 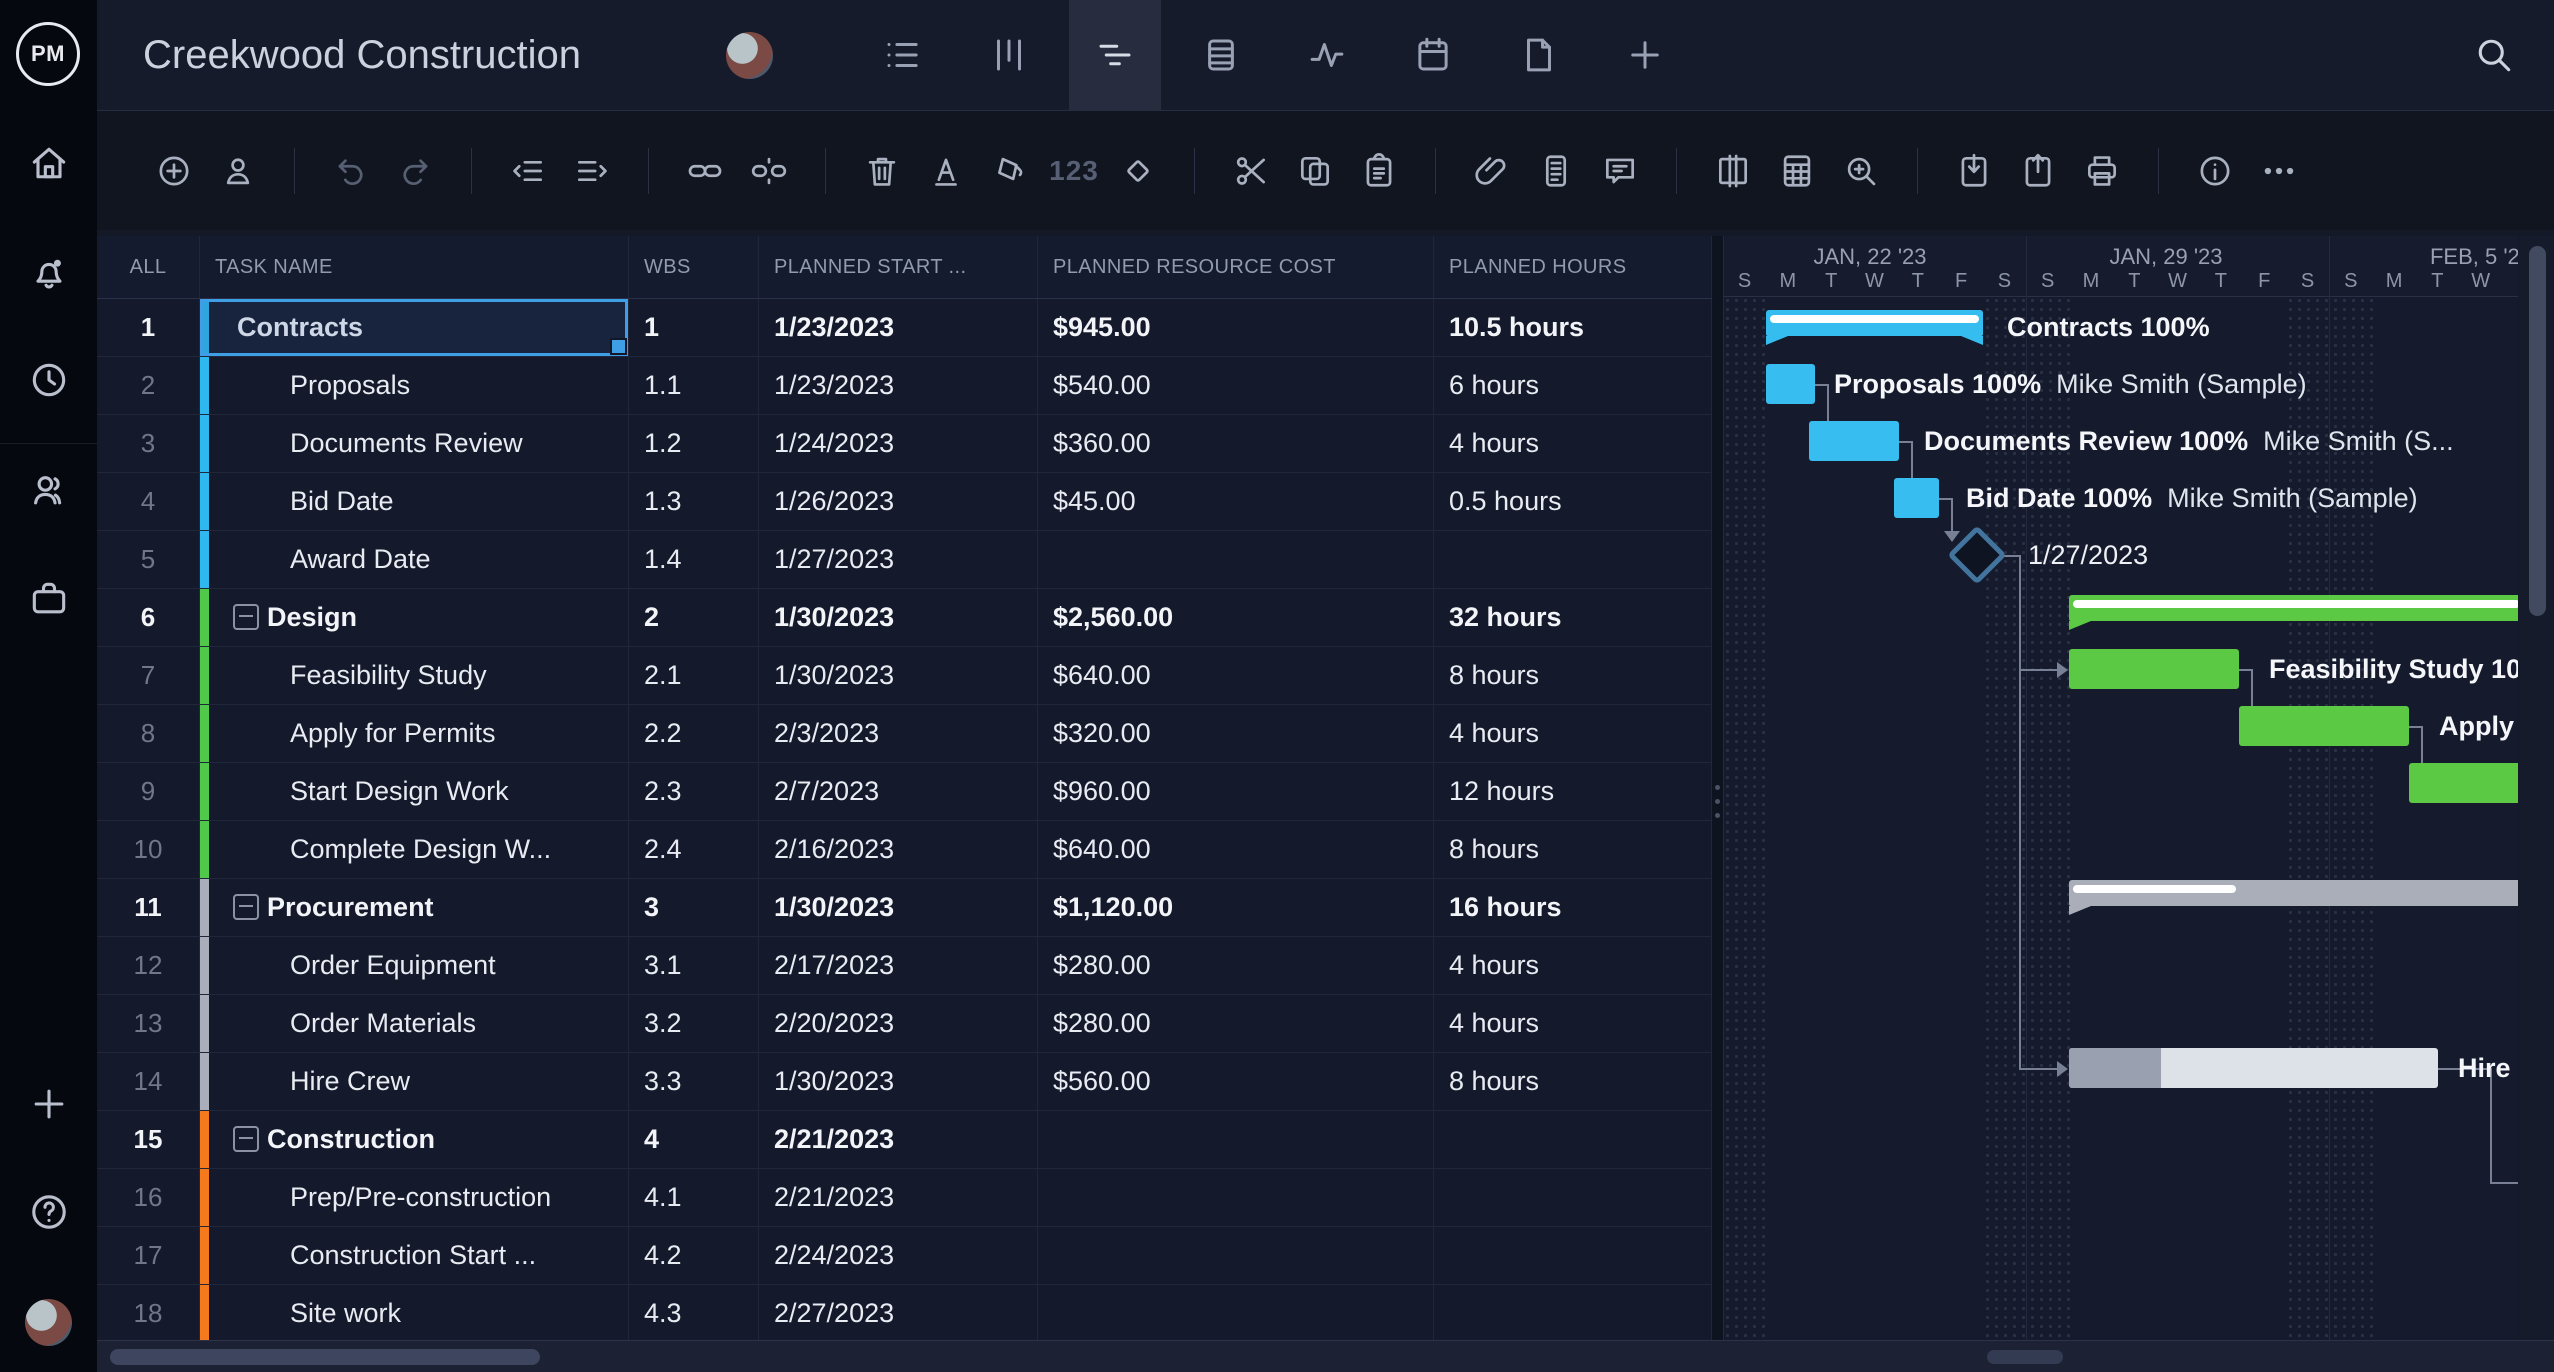 I want to click on toolbar-assign-person-button, so click(x=238, y=171).